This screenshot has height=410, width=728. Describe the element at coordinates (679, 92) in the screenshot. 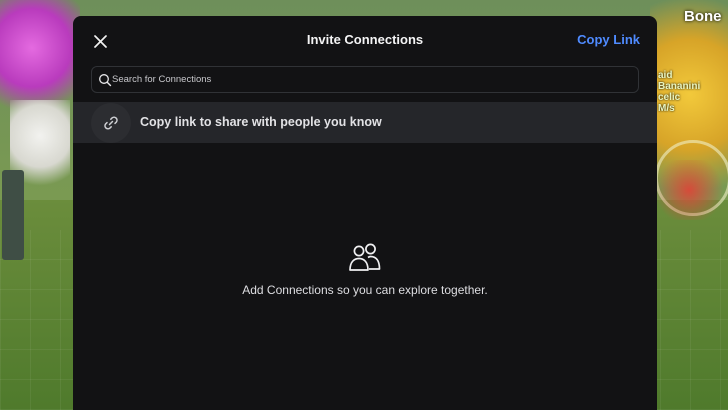

I see `background-game-caption: aid Bananini celic M/s` at that location.